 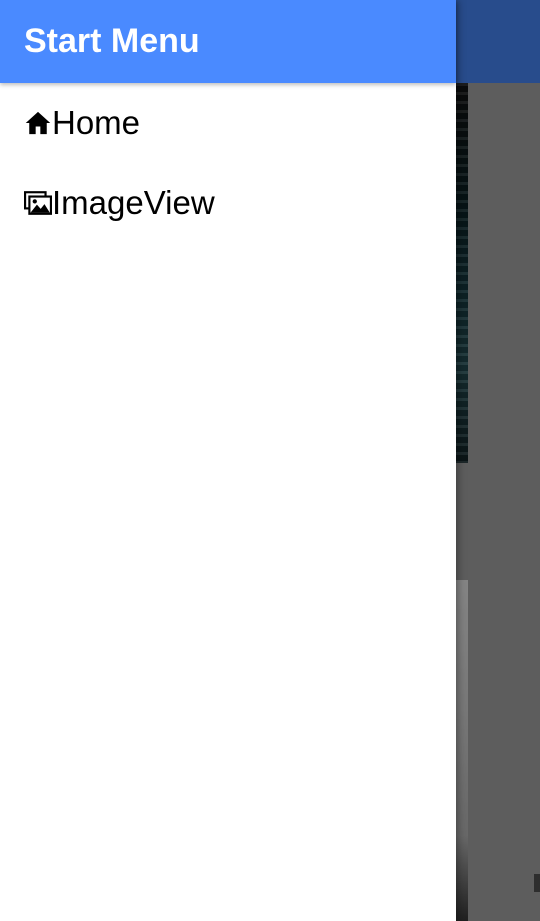 What do you see at coordinates (228, 203) in the screenshot?
I see `menu-item-imageview: ImageView` at bounding box center [228, 203].